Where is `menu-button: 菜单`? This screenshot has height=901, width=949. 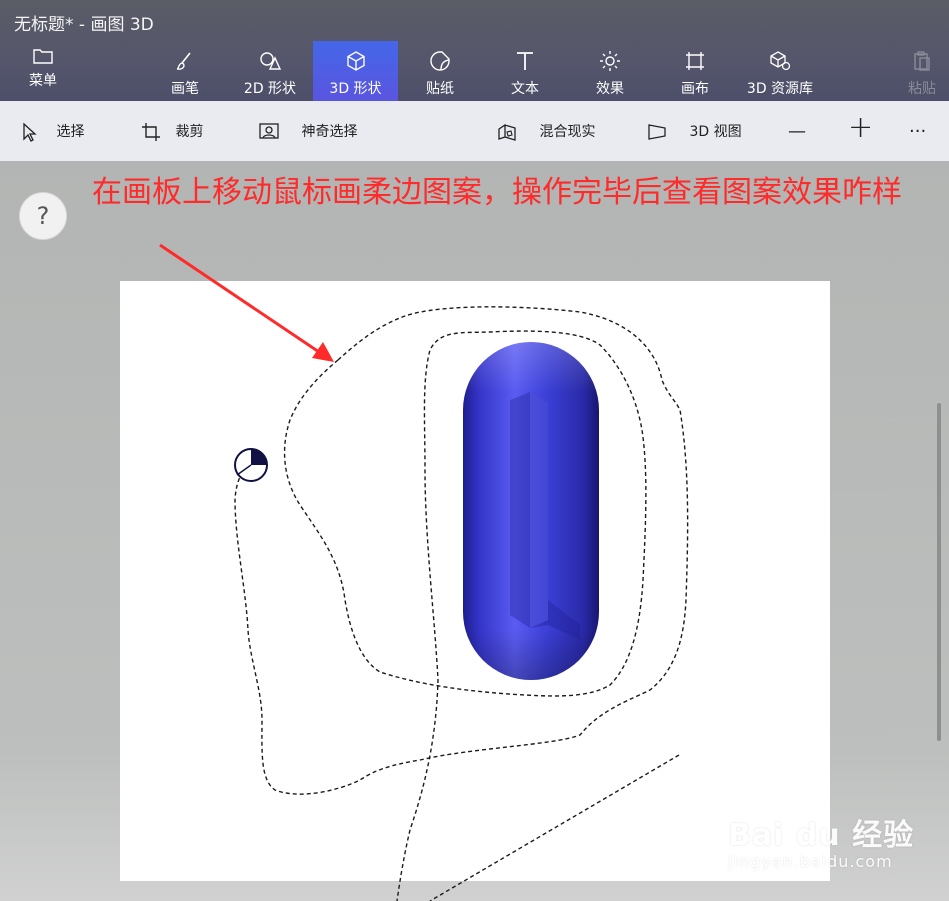 menu-button: 菜单 is located at coordinates (43, 71).